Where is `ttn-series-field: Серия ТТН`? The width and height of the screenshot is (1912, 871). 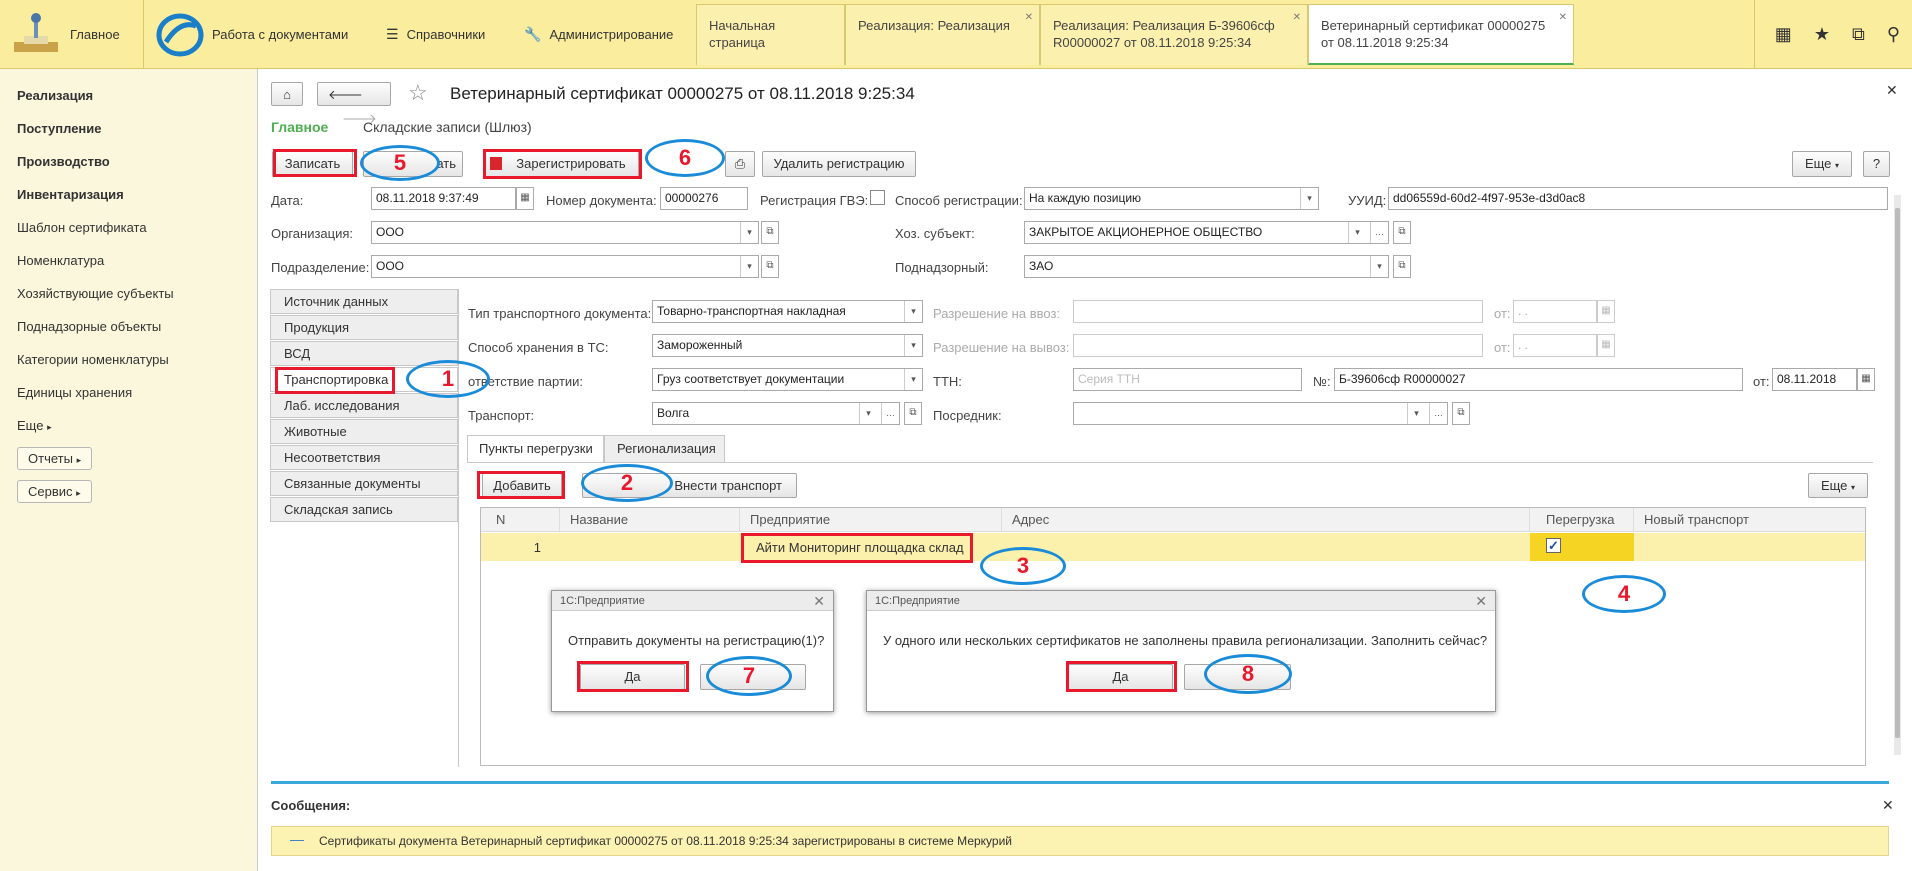
ttn-series-field: Серия ТТН is located at coordinates (1187, 379).